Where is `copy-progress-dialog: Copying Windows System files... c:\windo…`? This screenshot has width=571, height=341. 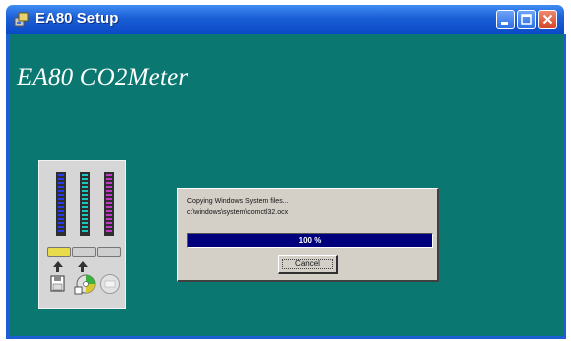 copy-progress-dialog: Copying Windows System files... c:\windo… is located at coordinates (308, 235).